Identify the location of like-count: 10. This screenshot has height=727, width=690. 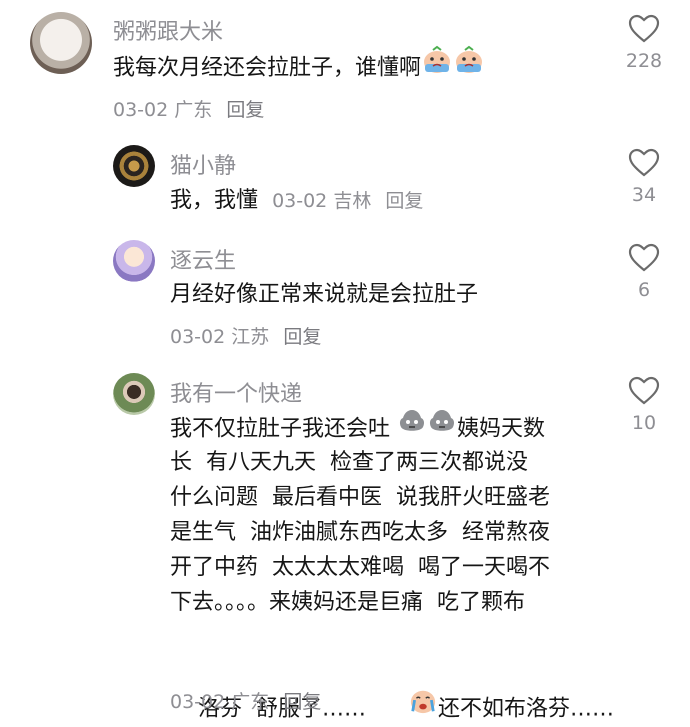
(644, 423).